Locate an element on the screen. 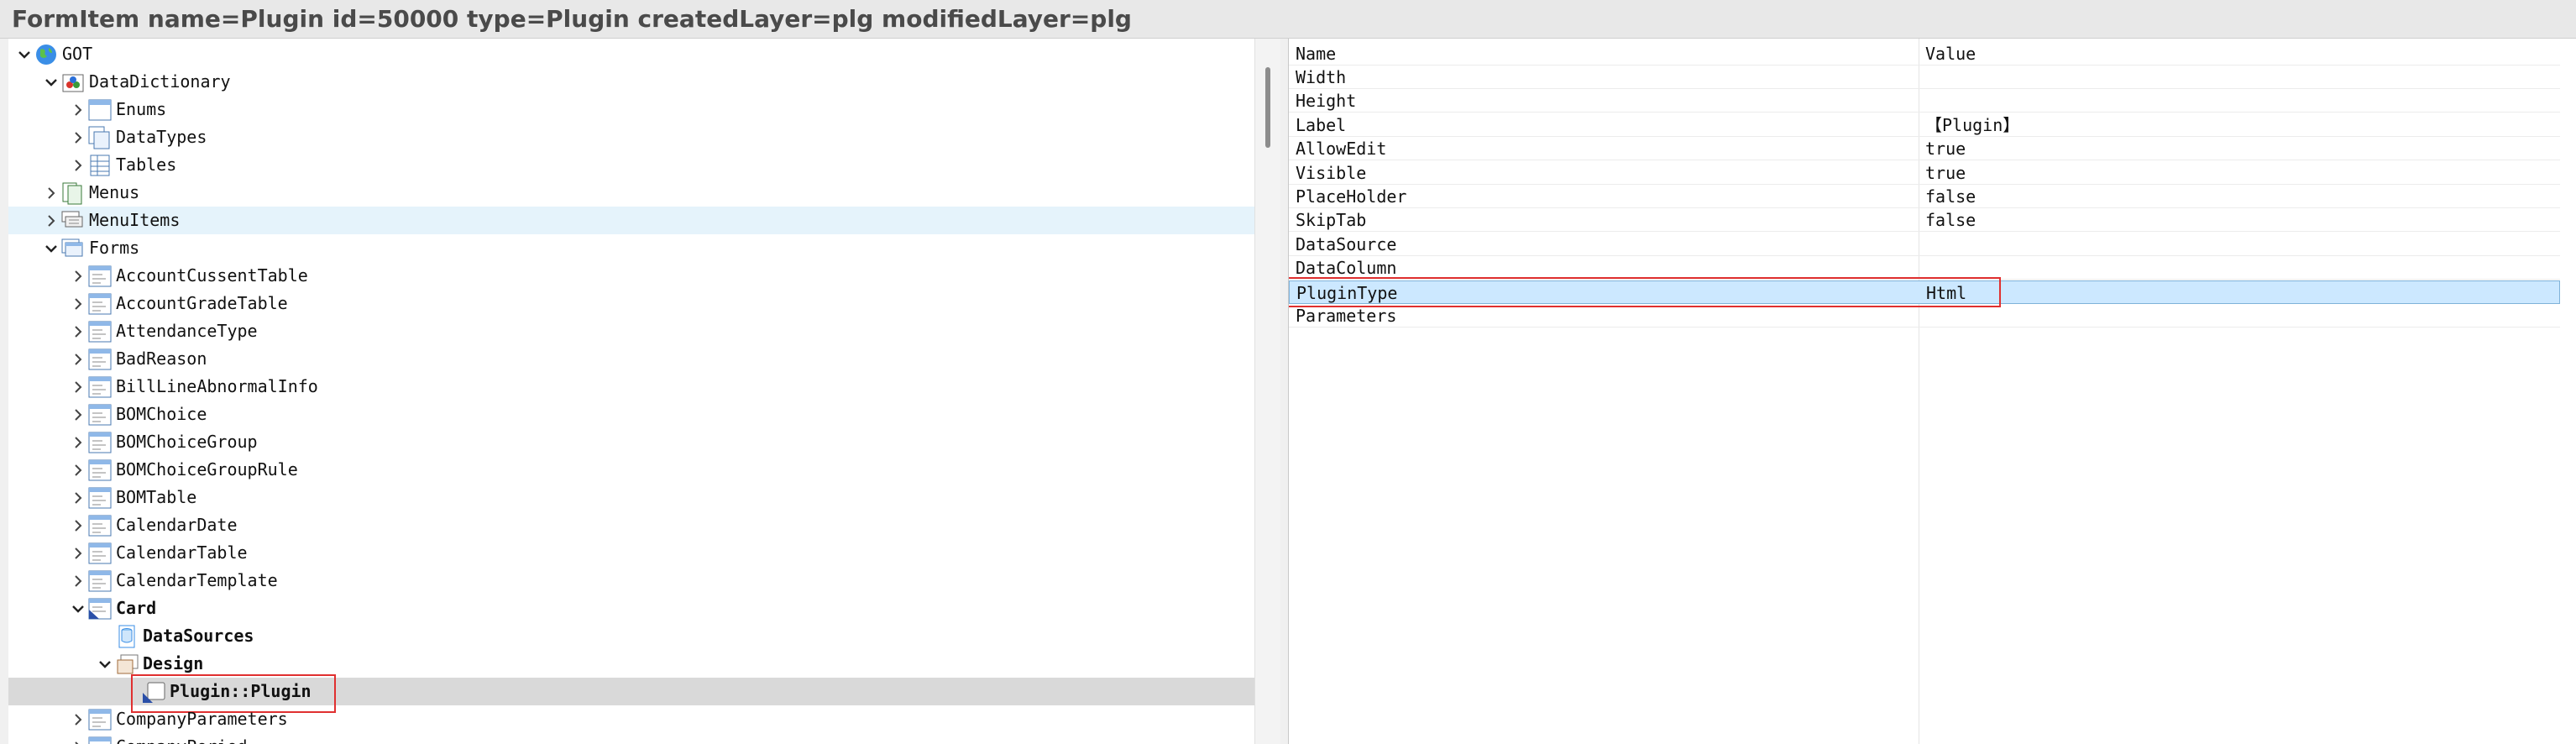  property-value: Html is located at coordinates (2237, 293).